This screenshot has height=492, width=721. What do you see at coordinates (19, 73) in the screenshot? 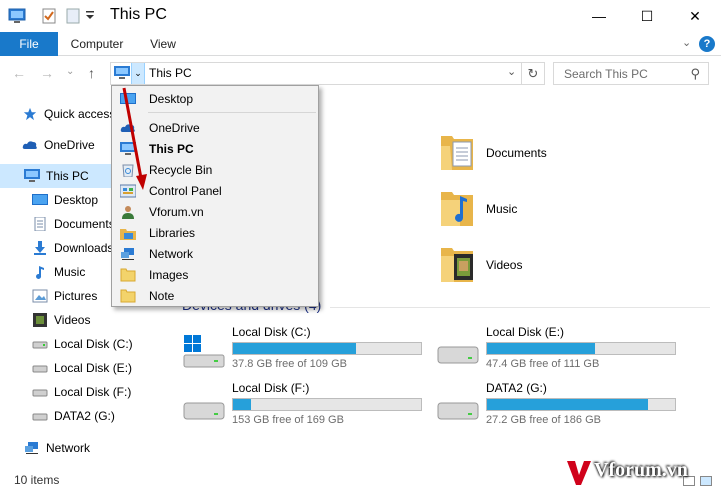
I see `back-button: ←` at bounding box center [19, 73].